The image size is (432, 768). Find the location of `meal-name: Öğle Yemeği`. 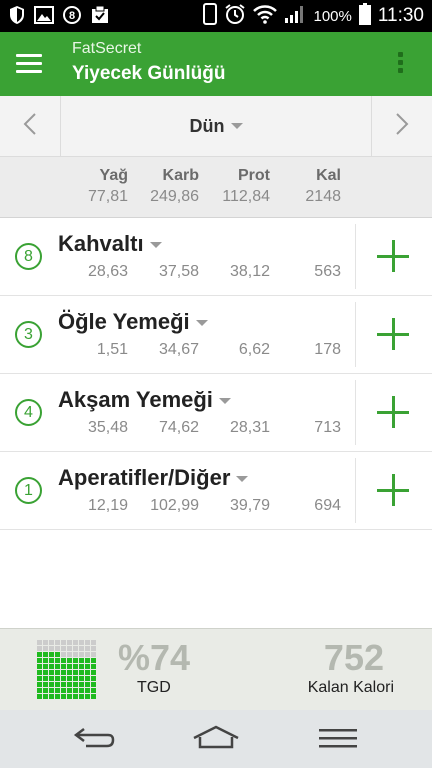

meal-name: Öğle Yemeği is located at coordinates (133, 322).